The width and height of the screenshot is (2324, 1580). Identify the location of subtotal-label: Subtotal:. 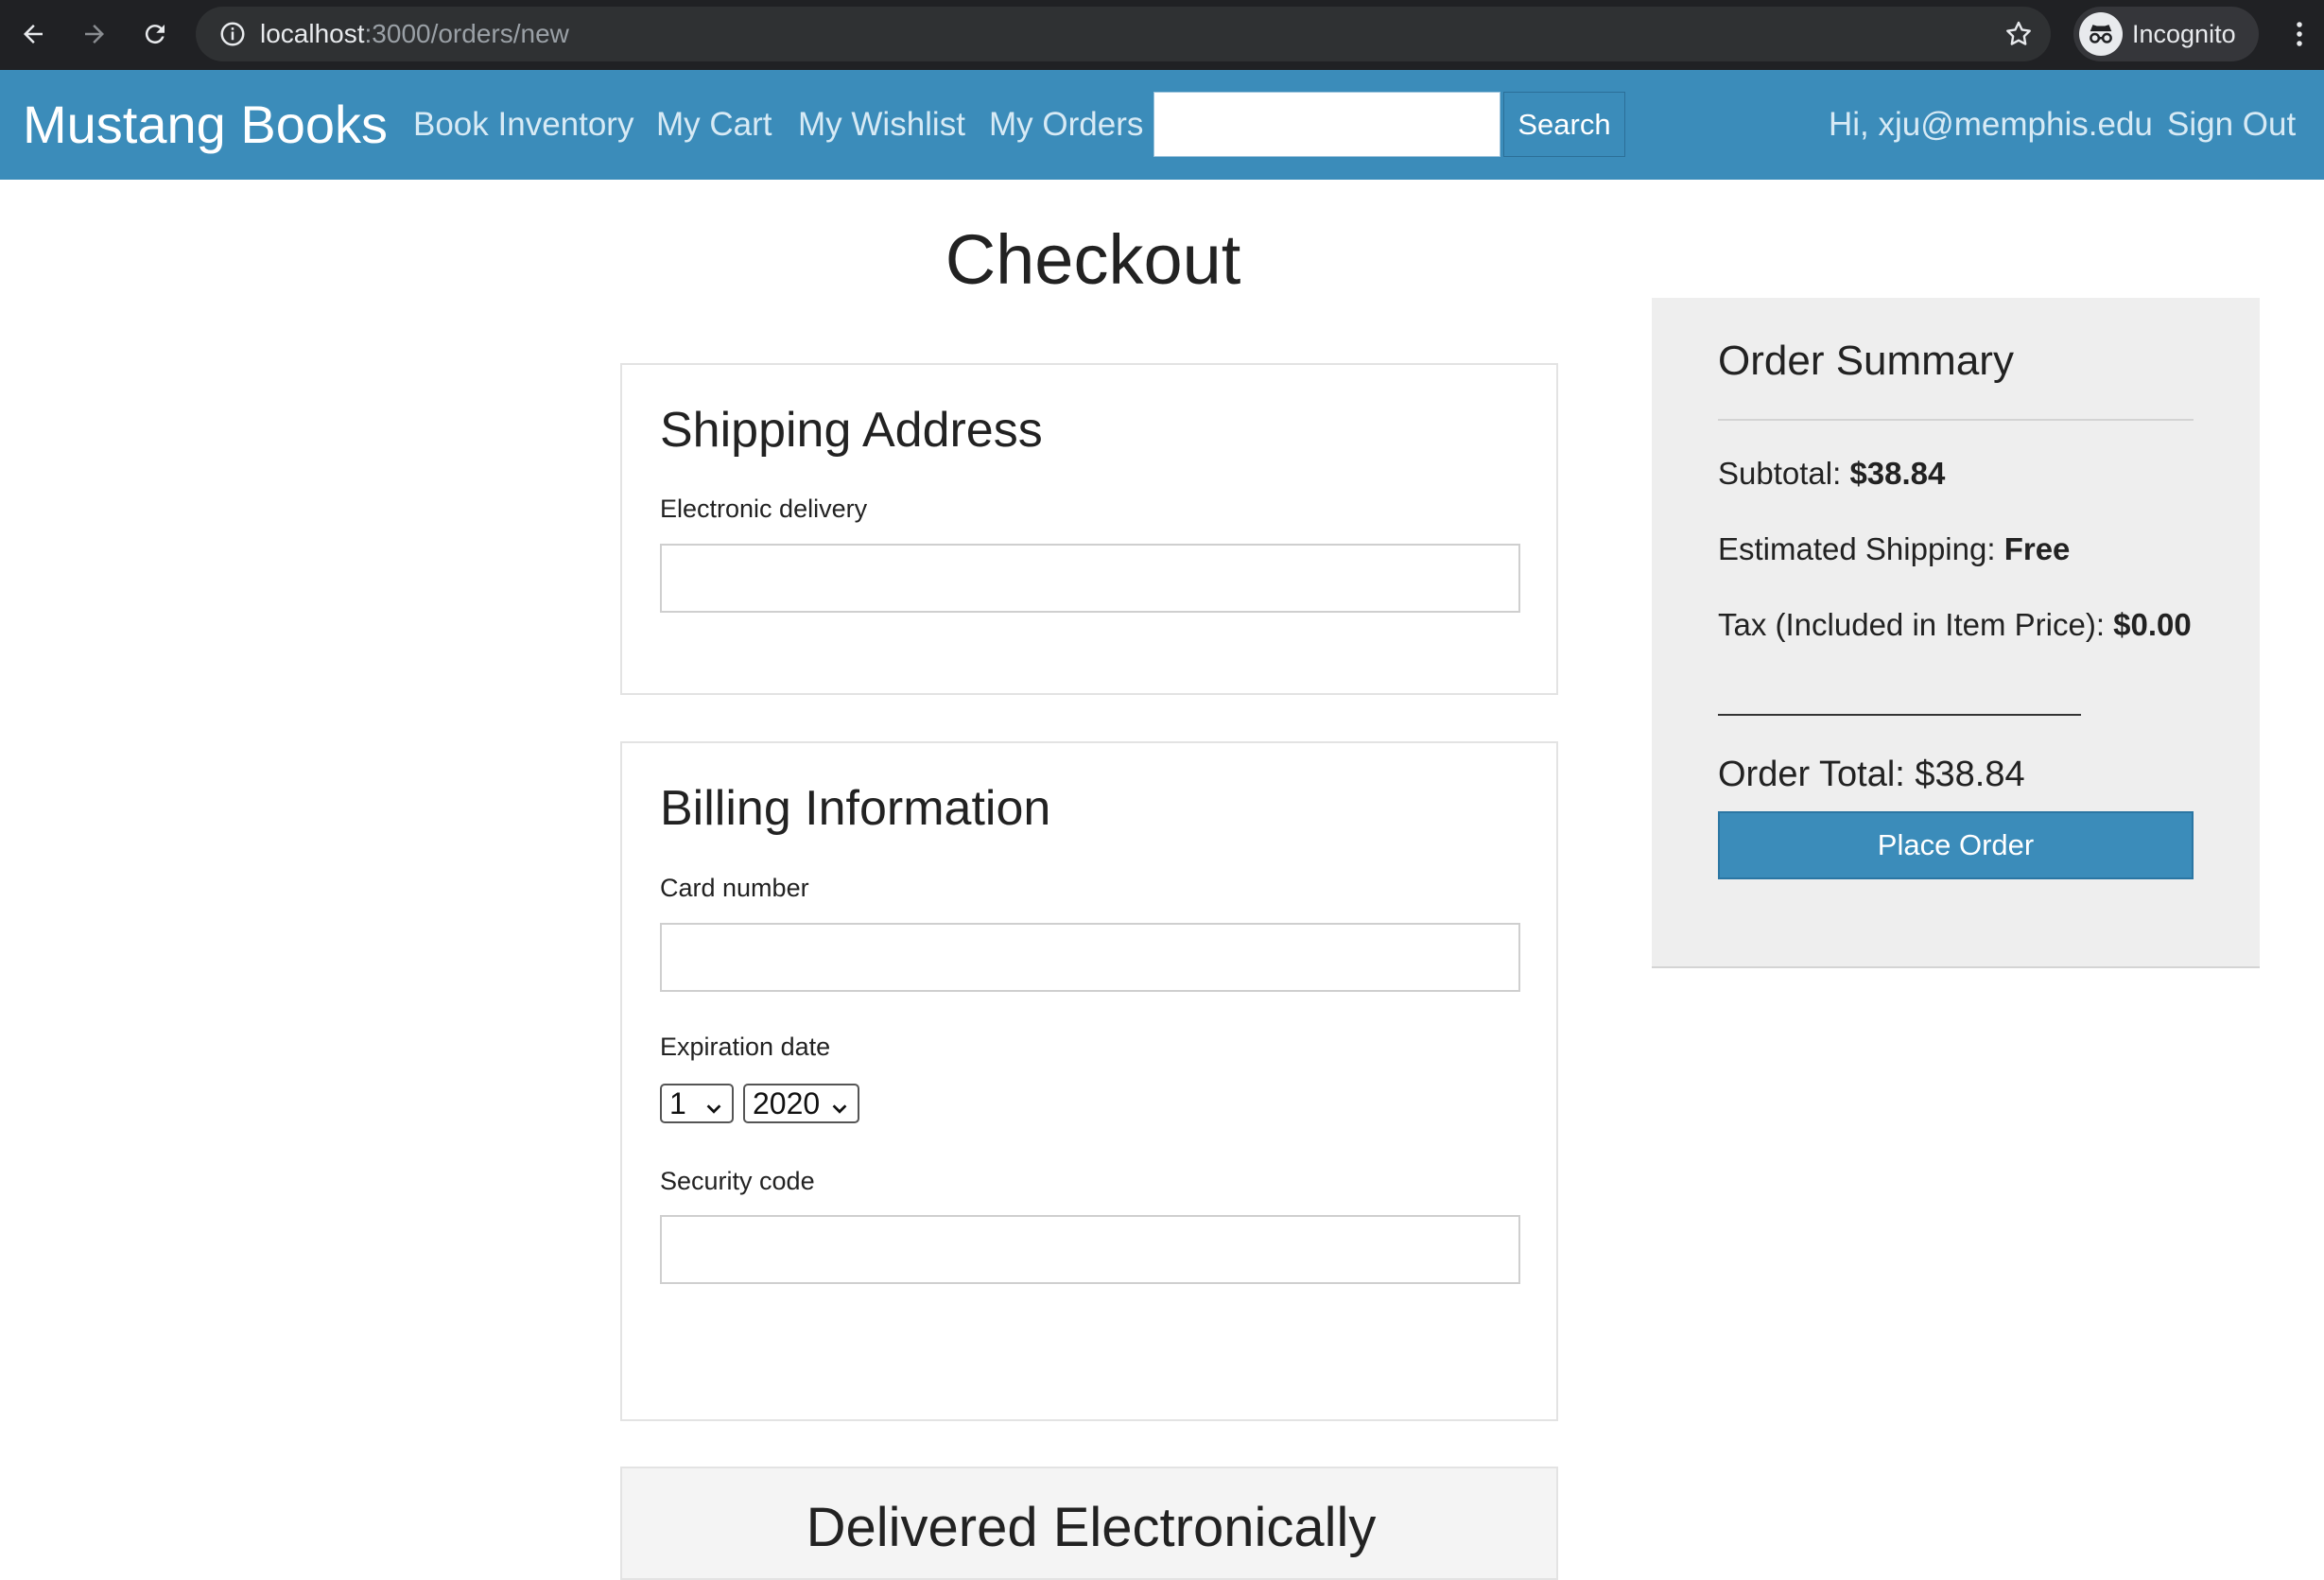
(1780, 473).